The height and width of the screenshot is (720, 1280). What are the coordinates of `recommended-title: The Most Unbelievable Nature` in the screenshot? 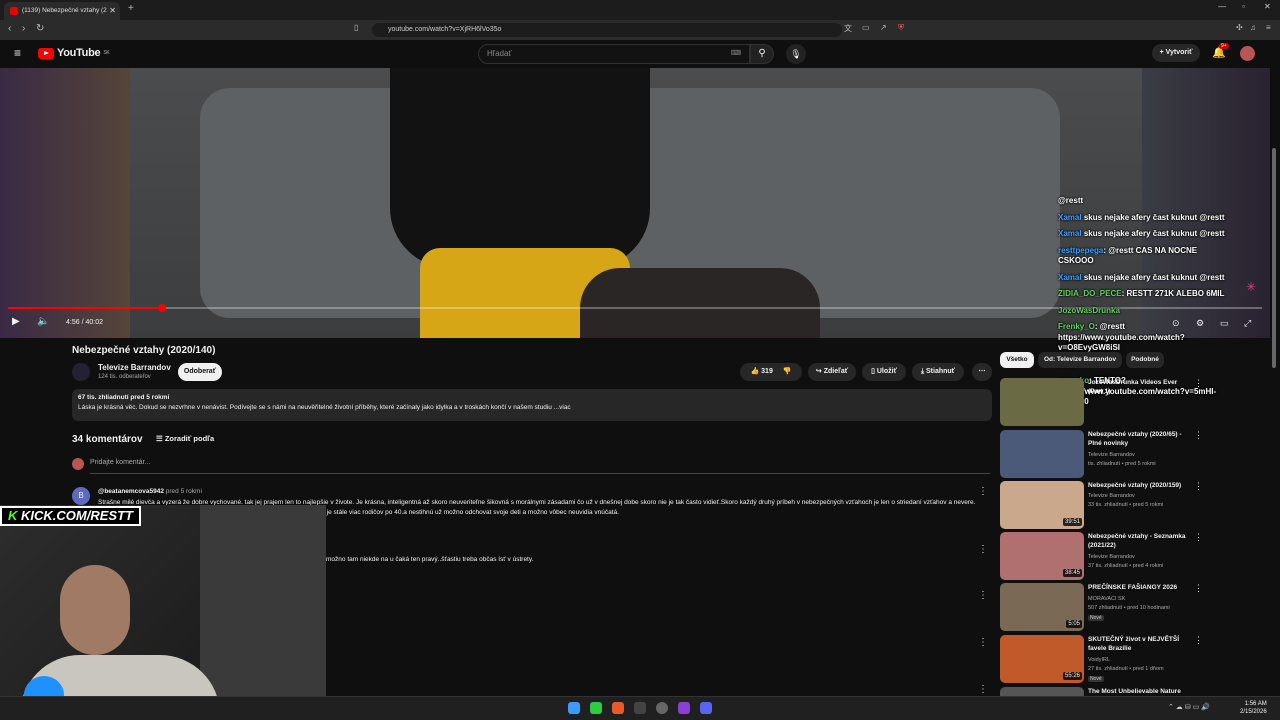 It's located at (1140, 691).